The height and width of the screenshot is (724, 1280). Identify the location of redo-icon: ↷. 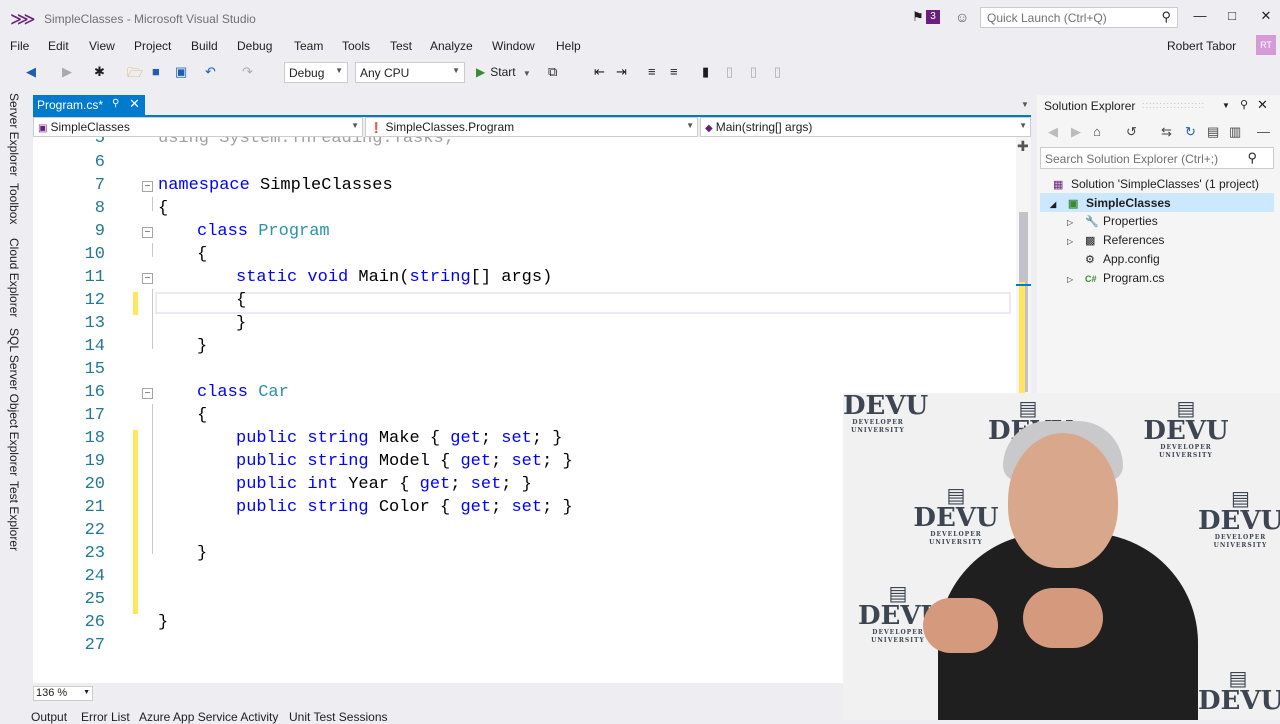
(247, 72).